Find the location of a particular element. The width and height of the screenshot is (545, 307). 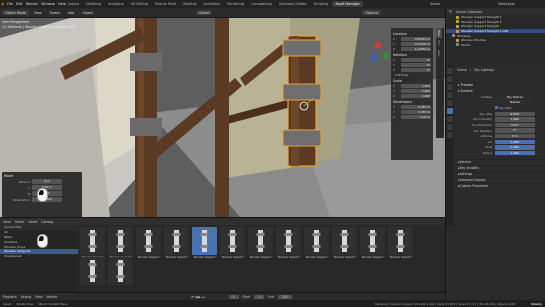

menu-window: Window is located at coordinates (48, 4).